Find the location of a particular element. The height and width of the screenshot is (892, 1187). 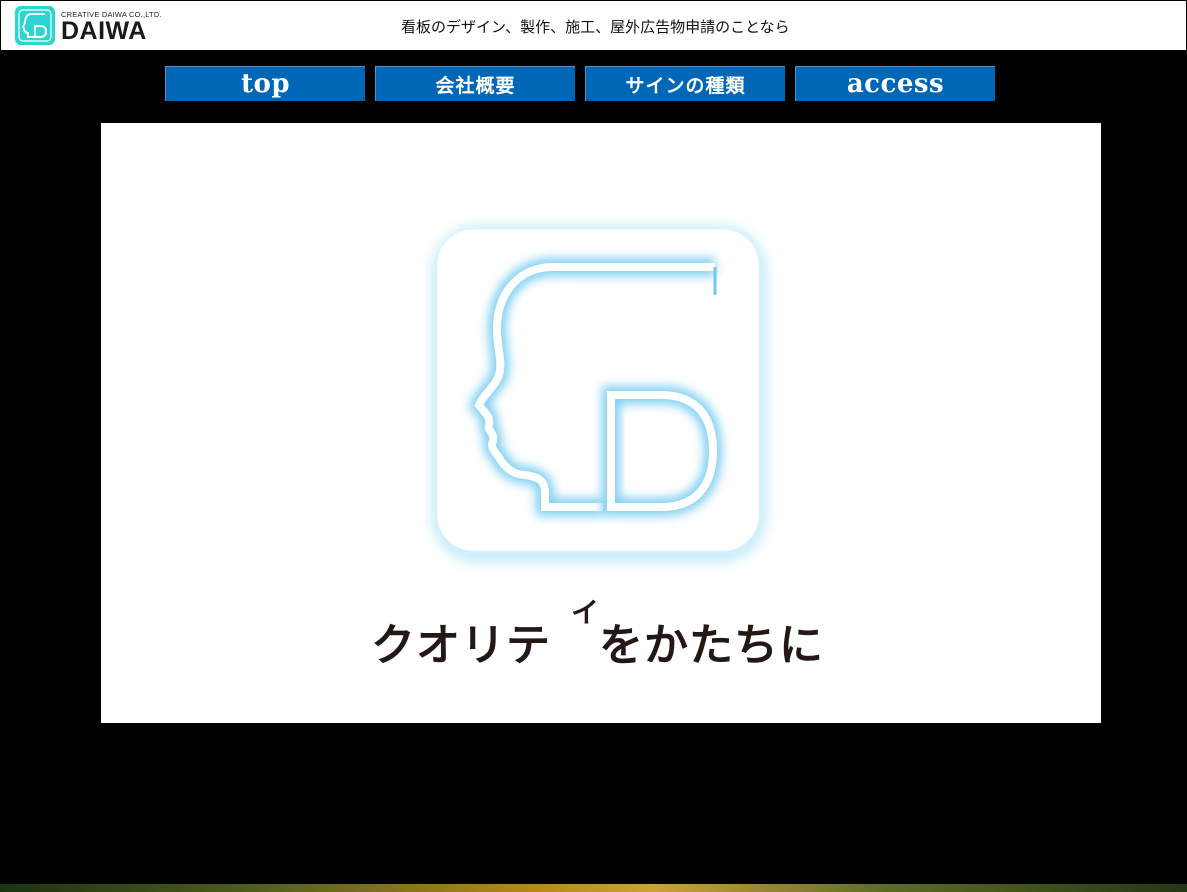

site-logo: CREATIVE DAIWA CO.,LTD. DAIWA is located at coordinates (95, 26).